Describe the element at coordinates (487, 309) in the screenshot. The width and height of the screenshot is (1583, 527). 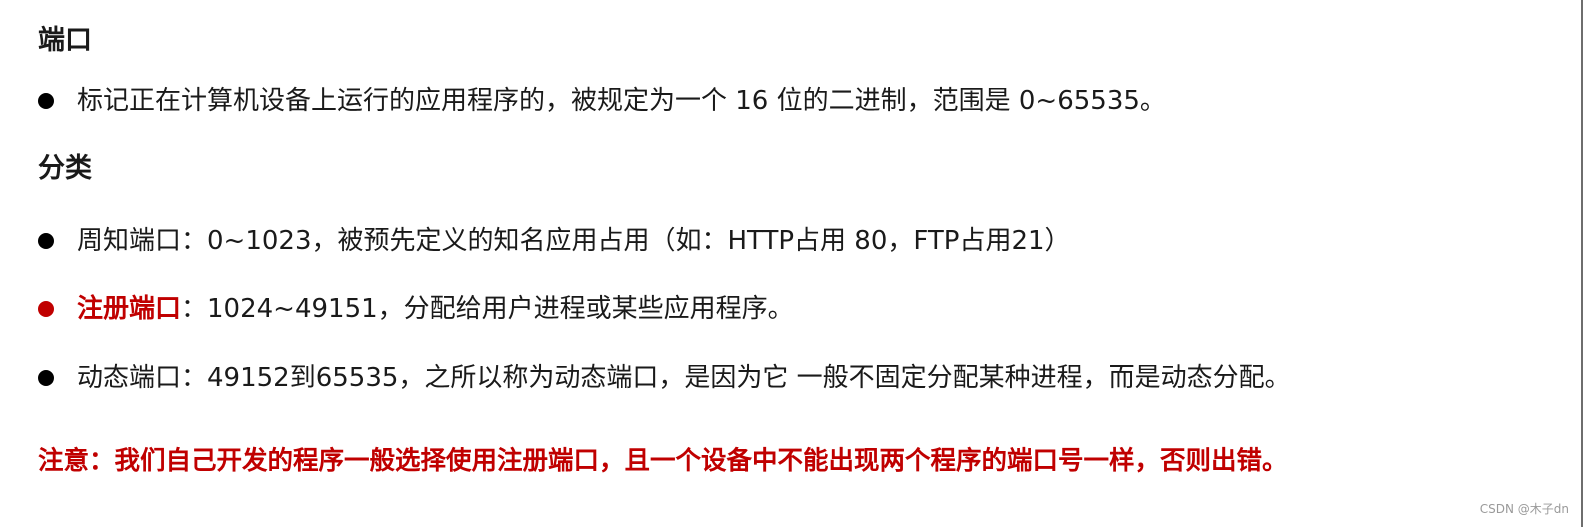
I see `bullet-text: ：1024~49151，分配给用户进程或某些应用程序。` at that location.